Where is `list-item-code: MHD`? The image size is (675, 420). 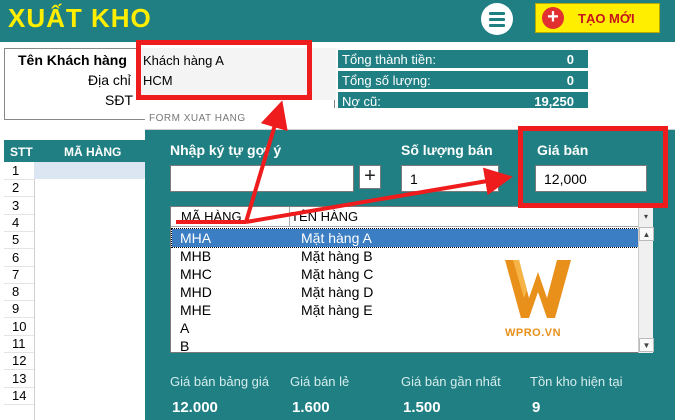 list-item-code: MHD is located at coordinates (196, 292).